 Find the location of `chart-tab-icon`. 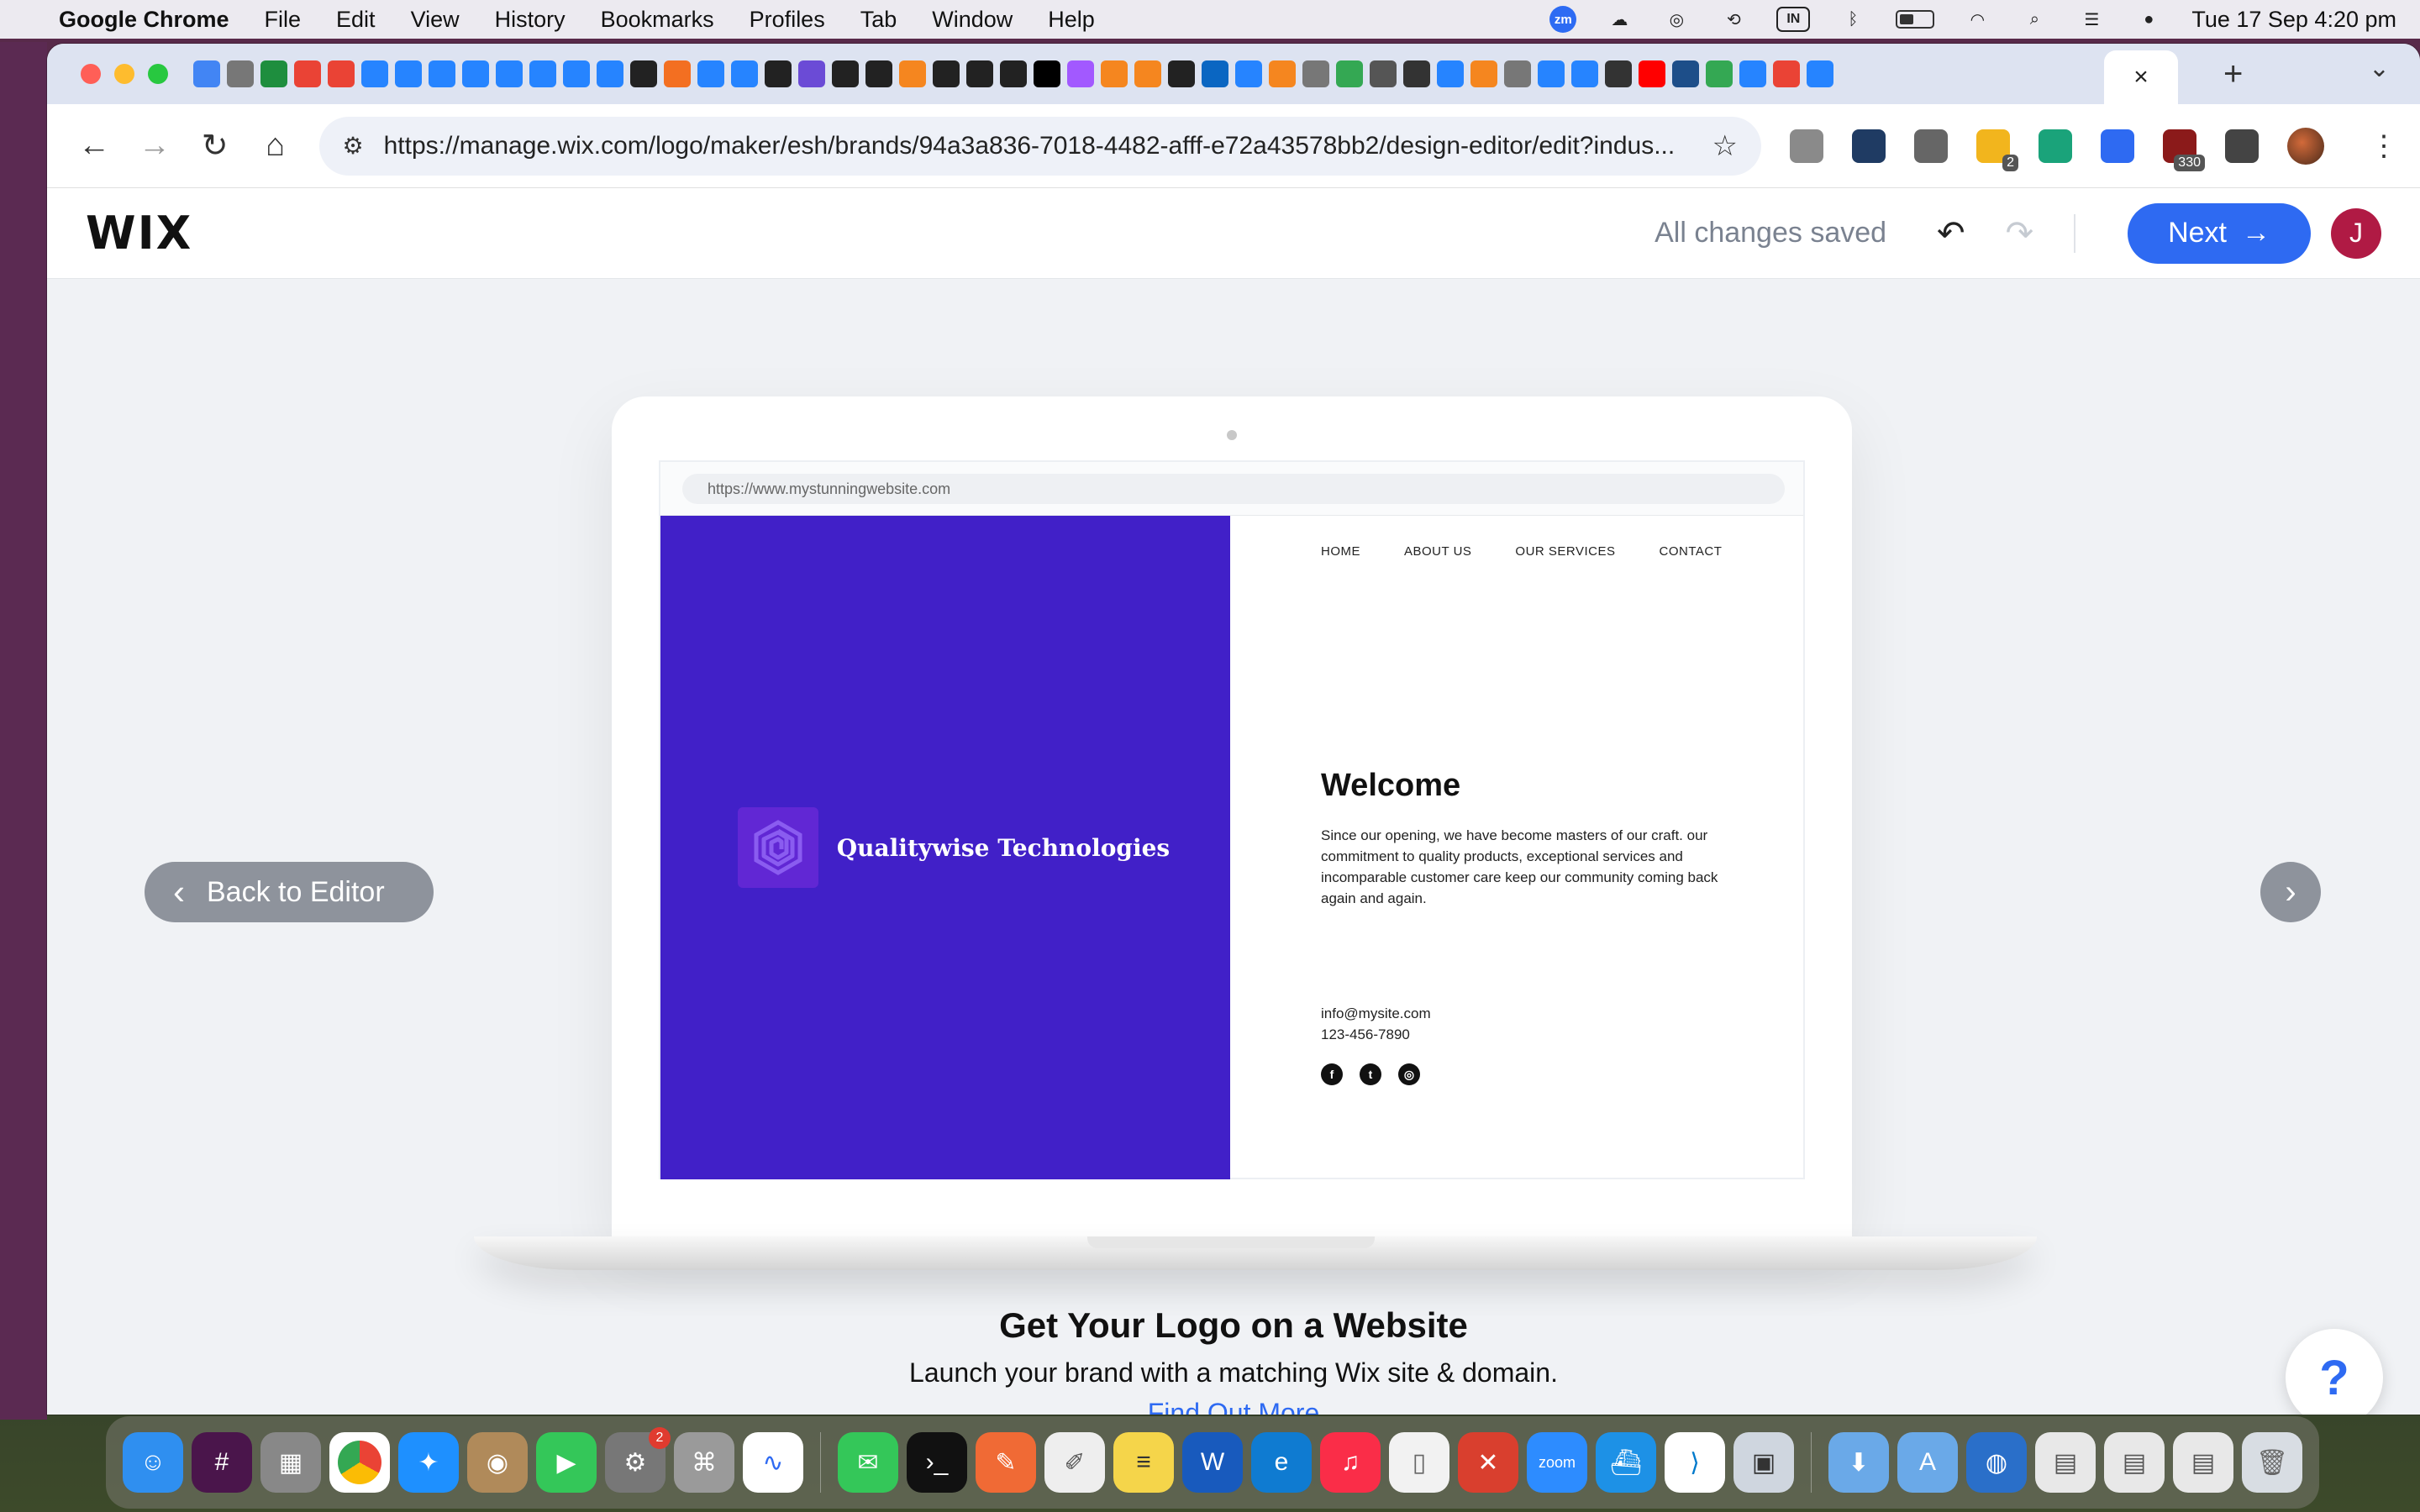

chart-tab-icon is located at coordinates (1383, 73).